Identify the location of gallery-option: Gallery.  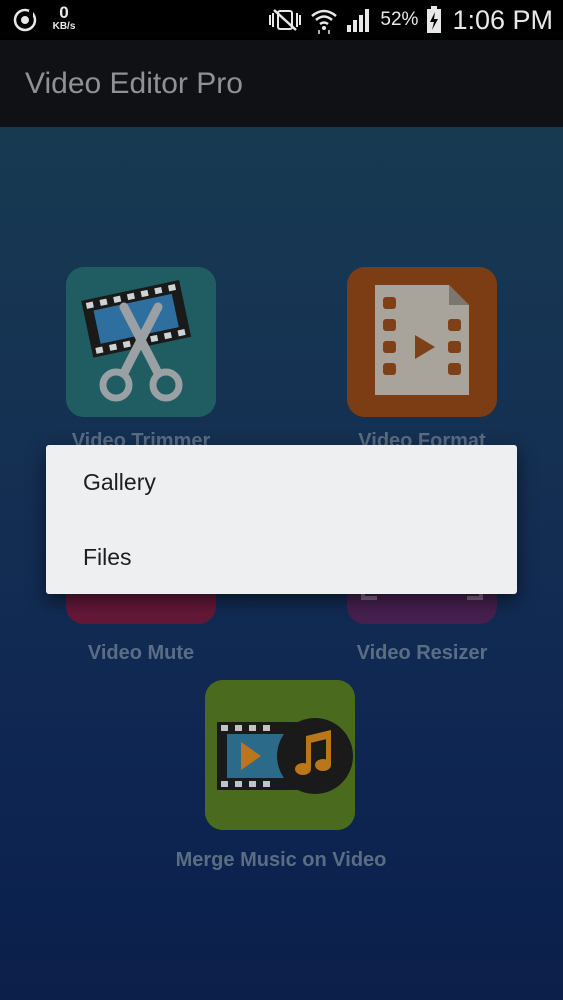
(281, 482).